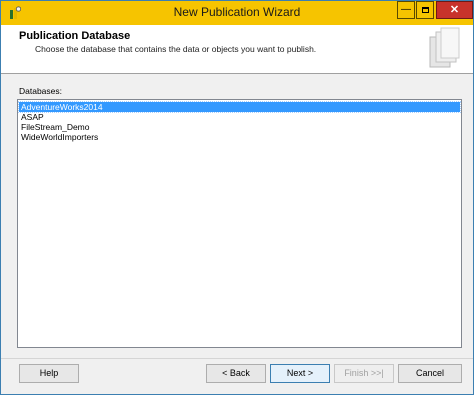  I want to click on close-icon: ✕, so click(454, 10).